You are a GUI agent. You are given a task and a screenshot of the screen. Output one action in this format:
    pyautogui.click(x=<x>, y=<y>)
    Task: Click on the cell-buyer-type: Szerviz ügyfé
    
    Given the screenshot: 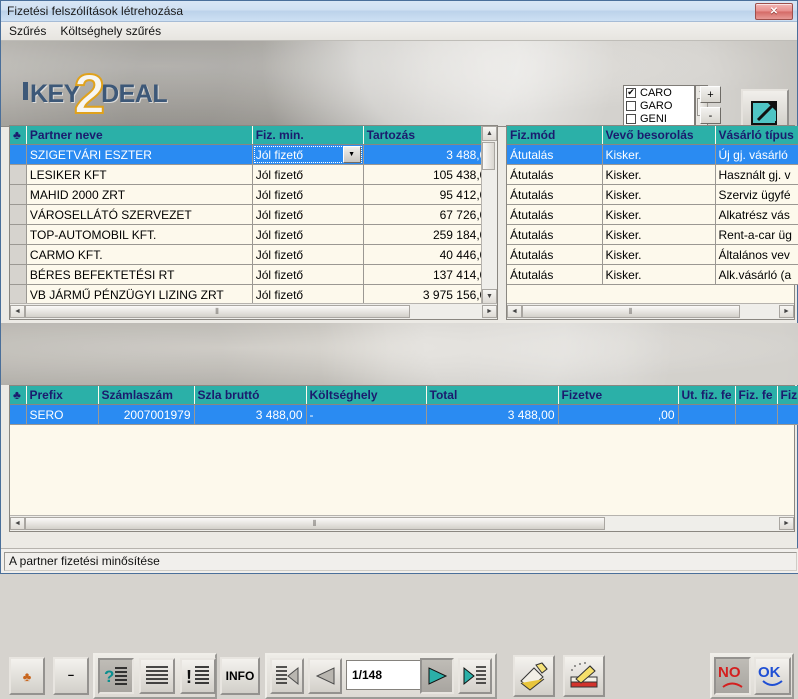 What is the action you would take?
    pyautogui.click(x=756, y=194)
    